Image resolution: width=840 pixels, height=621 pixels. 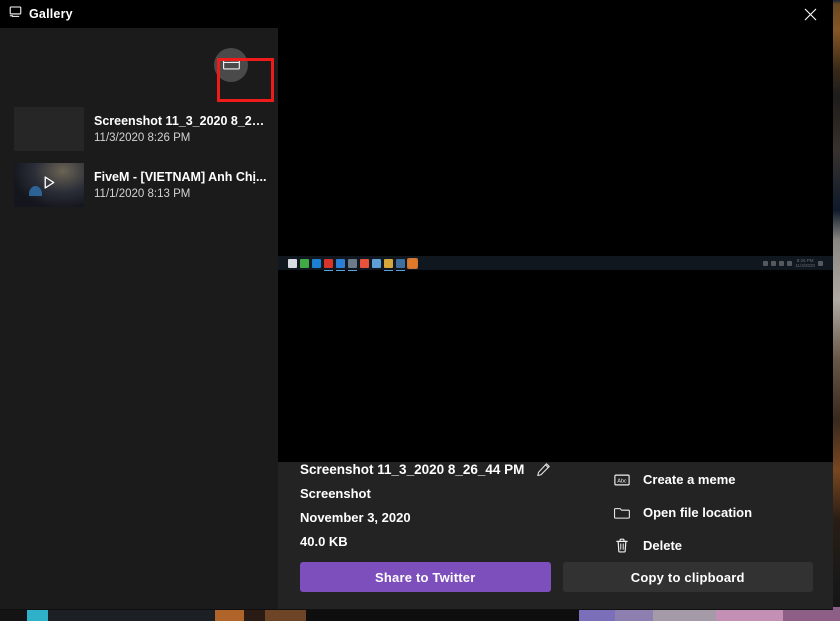 What do you see at coordinates (782, 263) in the screenshot?
I see `tray-volume-icon` at bounding box center [782, 263].